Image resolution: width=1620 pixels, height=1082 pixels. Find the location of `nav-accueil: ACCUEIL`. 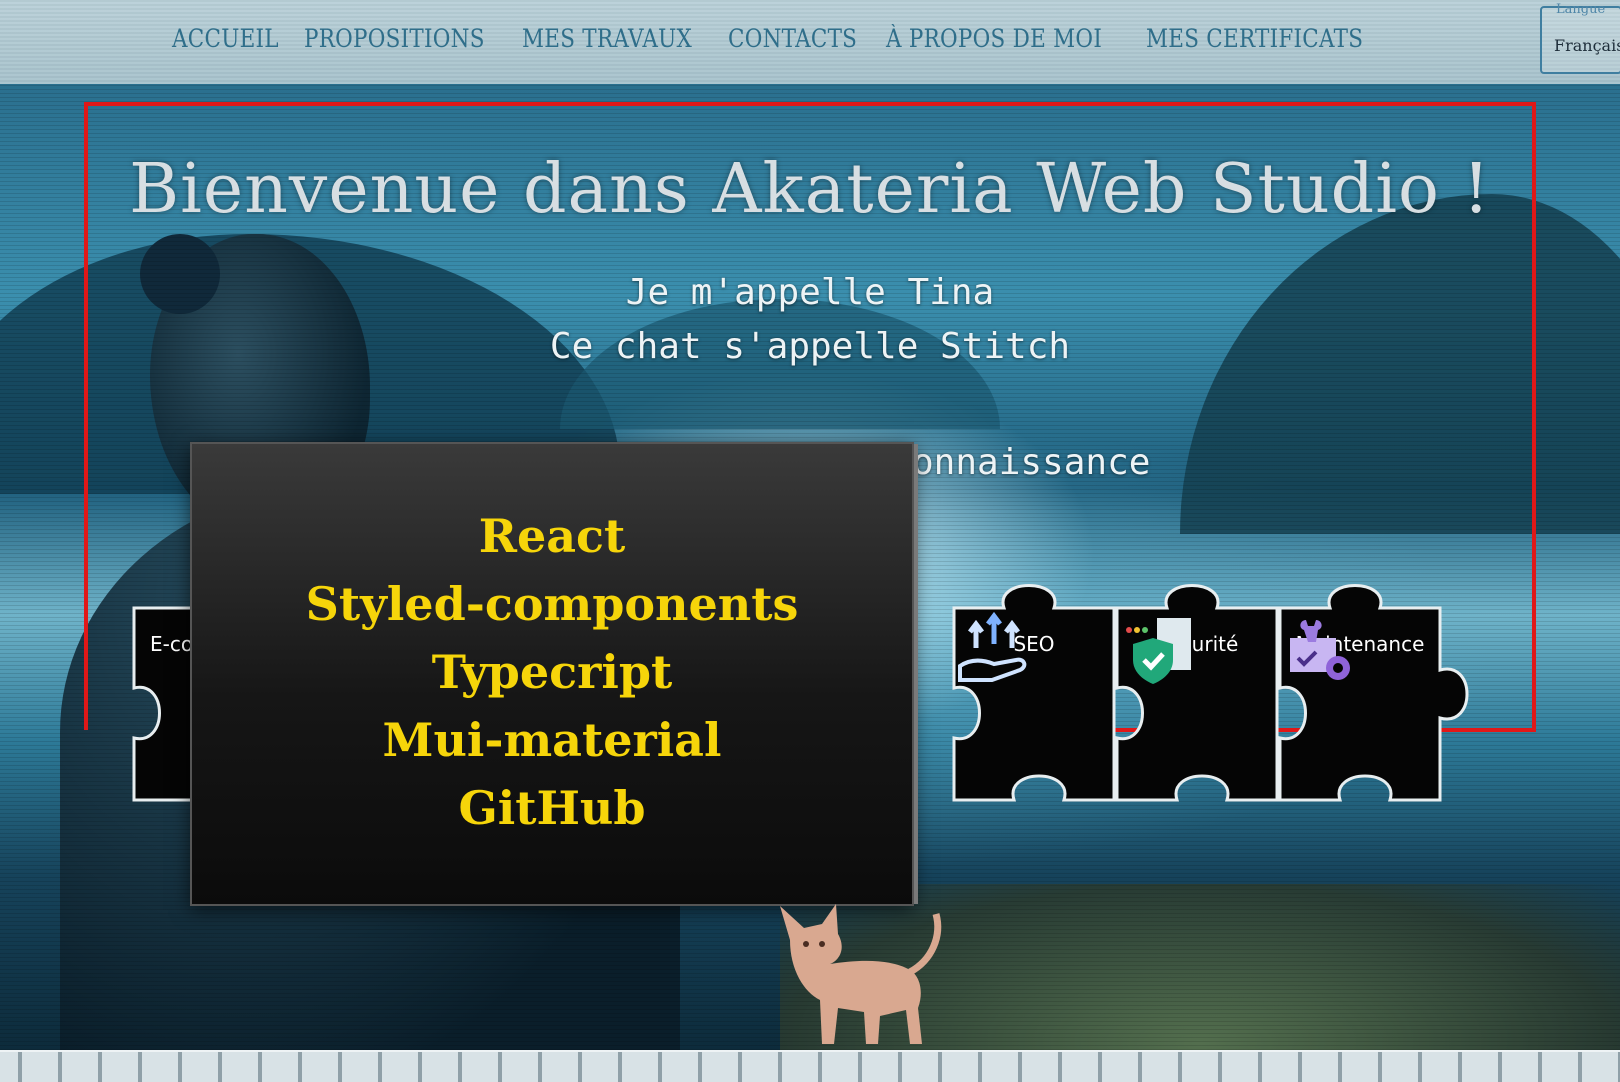

nav-accueil: ACCUEIL is located at coordinates (225, 38).